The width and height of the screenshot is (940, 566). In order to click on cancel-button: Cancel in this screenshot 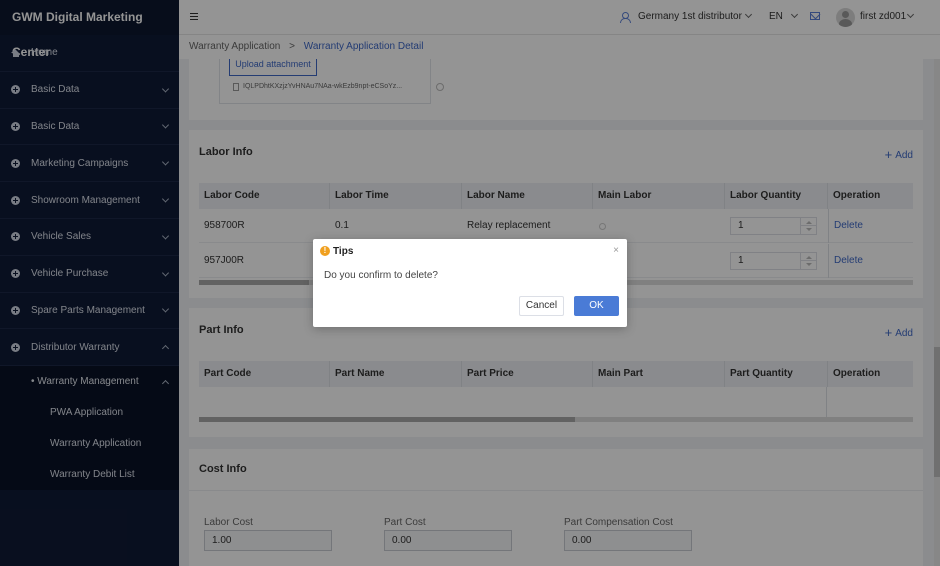, I will do `click(541, 306)`.